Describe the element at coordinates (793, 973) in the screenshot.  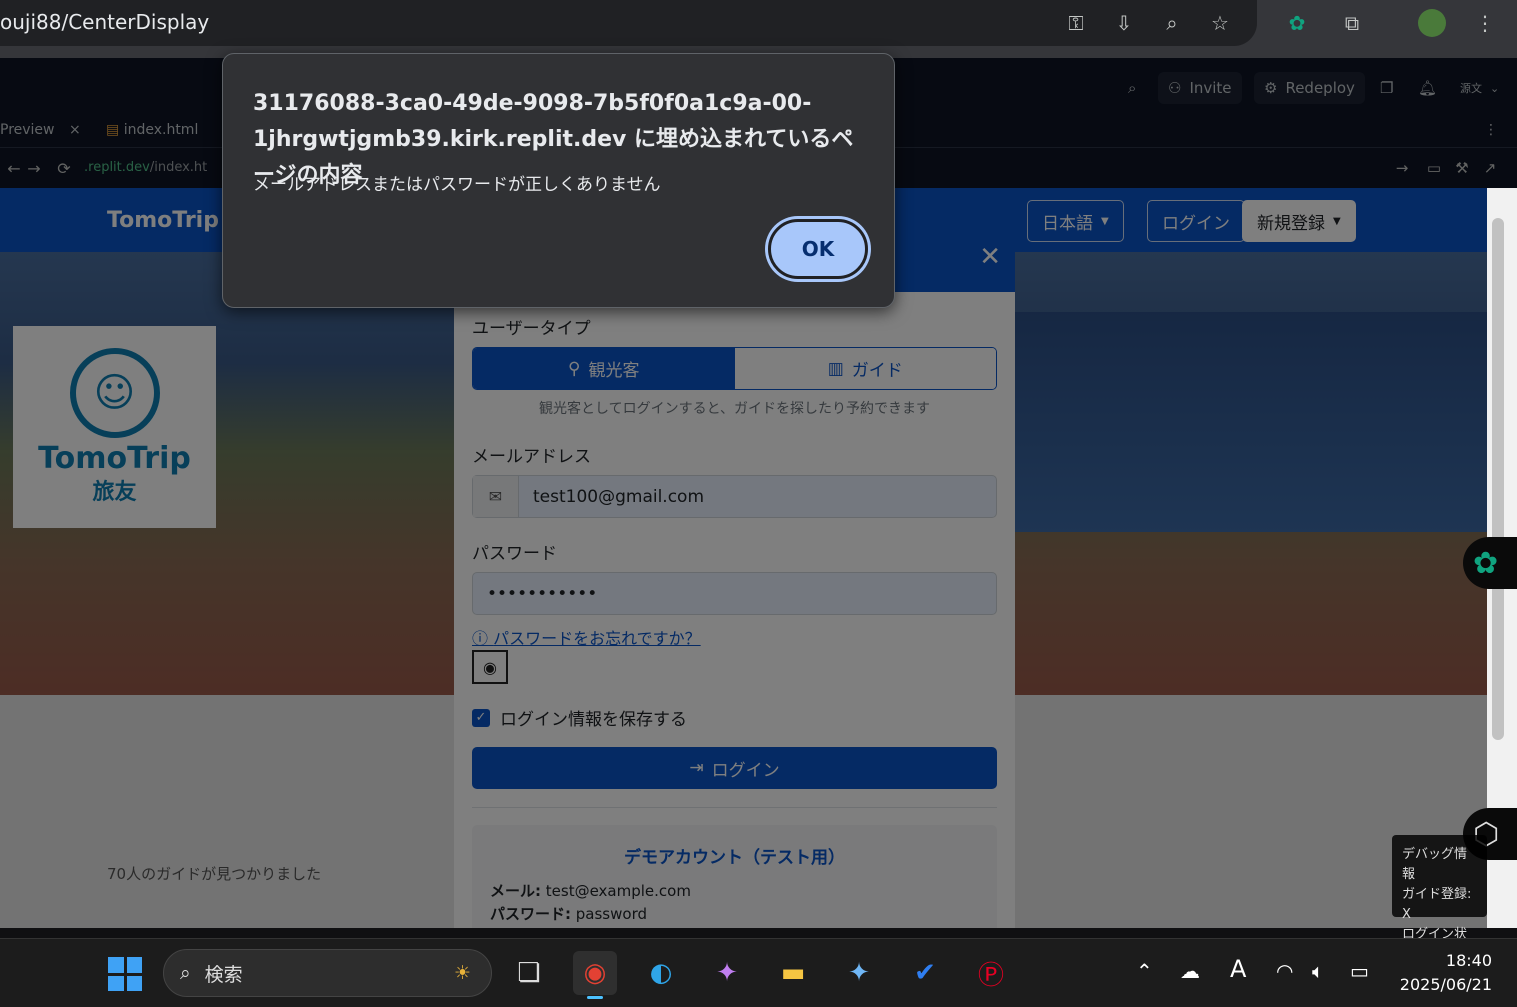
I see `file-explorer-icon: ▬` at that location.